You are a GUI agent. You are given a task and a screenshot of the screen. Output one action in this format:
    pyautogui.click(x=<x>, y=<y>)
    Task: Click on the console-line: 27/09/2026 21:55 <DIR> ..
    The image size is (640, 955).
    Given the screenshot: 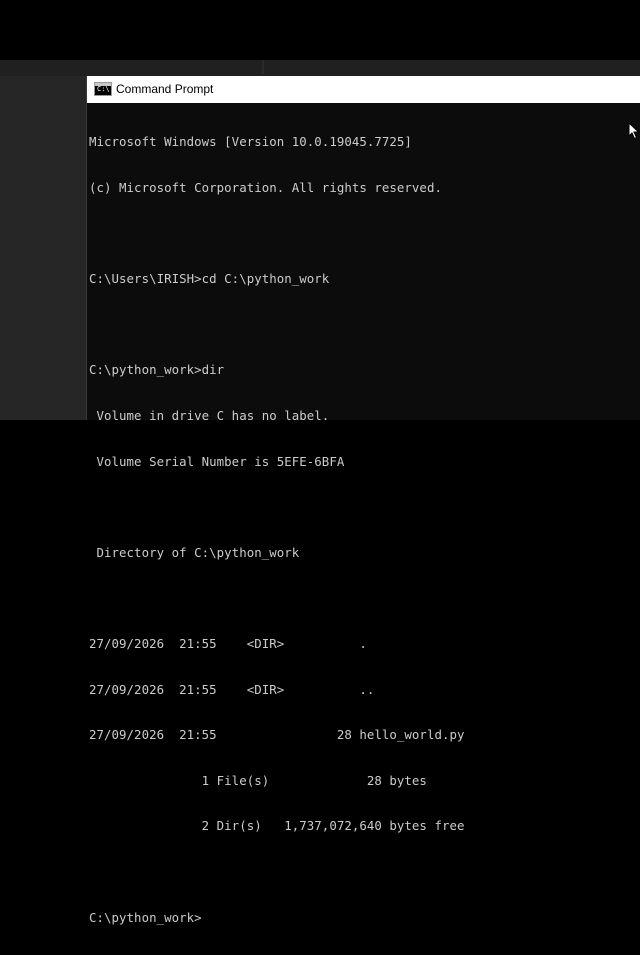 What is the action you would take?
    pyautogui.click(x=232, y=689)
    